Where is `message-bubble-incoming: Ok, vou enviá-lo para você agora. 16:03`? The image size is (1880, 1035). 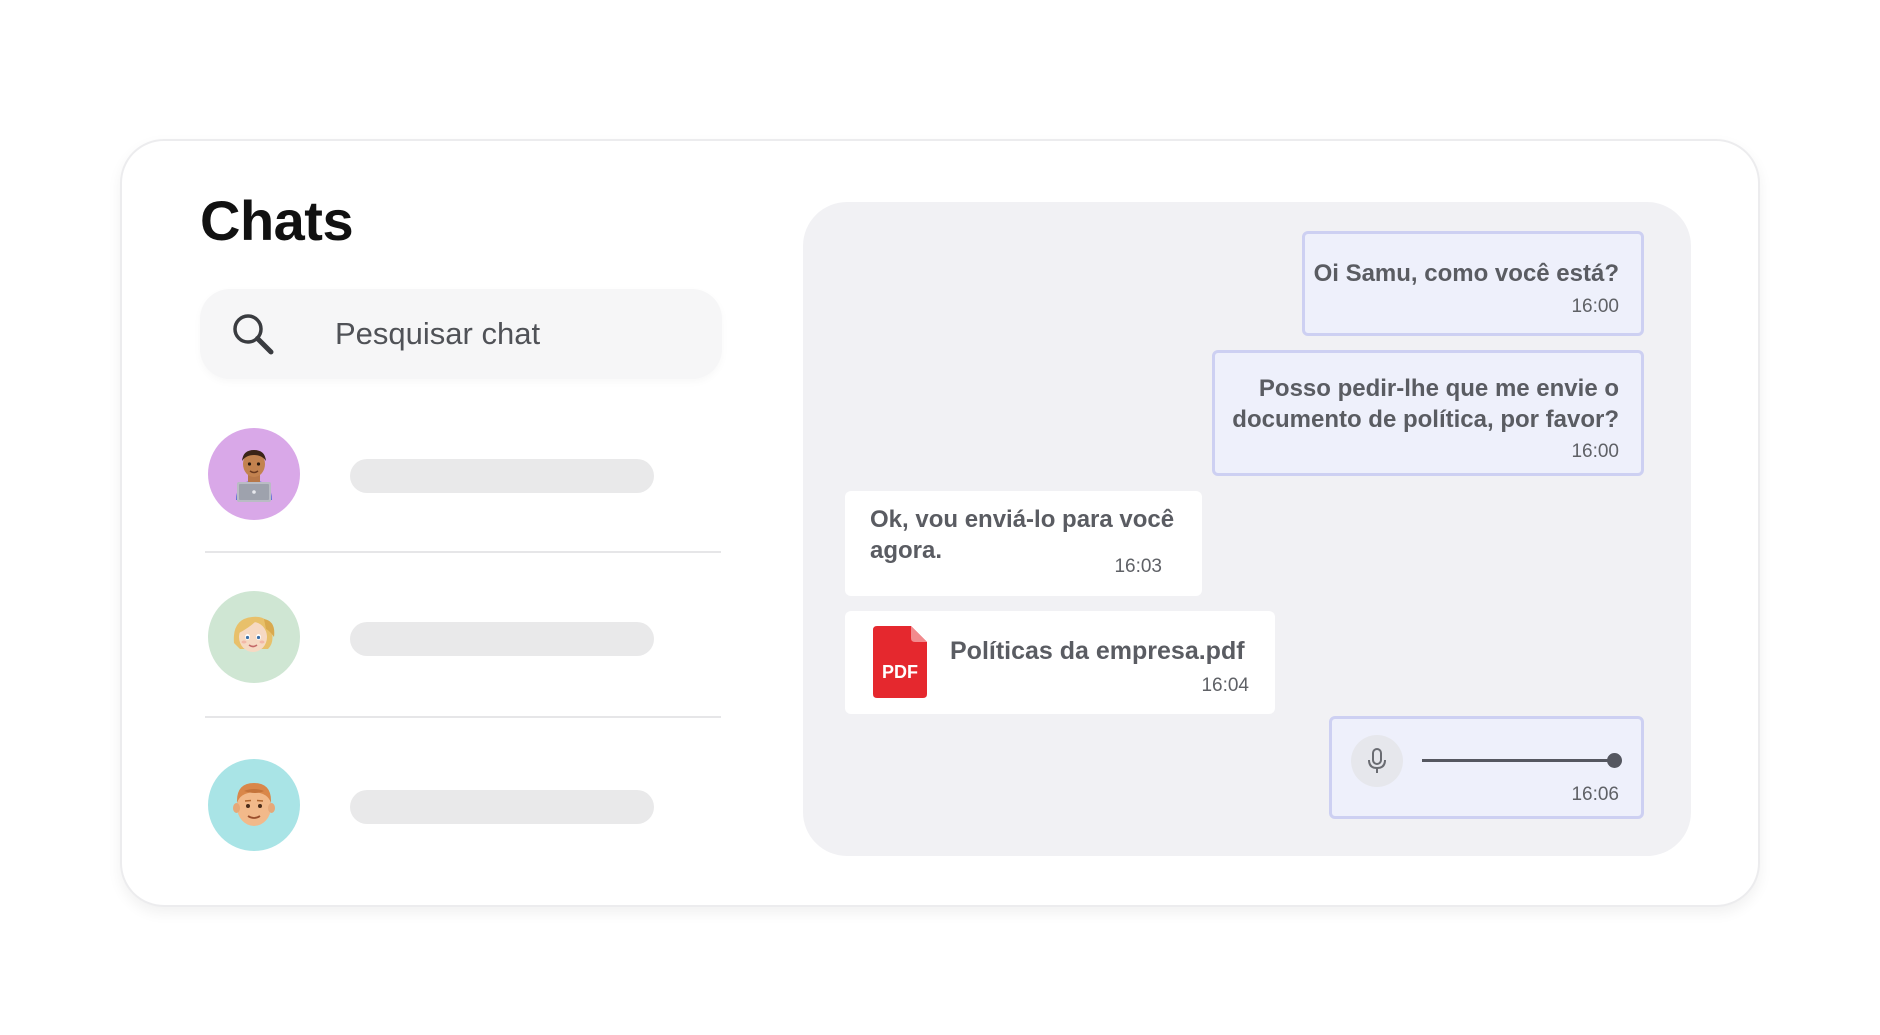
message-bubble-incoming: Ok, vou enviá-lo para você agora. 16:03 is located at coordinates (1023, 543).